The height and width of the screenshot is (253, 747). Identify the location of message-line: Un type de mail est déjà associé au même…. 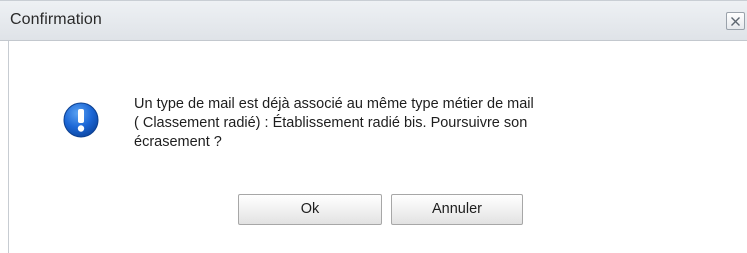
(334, 104).